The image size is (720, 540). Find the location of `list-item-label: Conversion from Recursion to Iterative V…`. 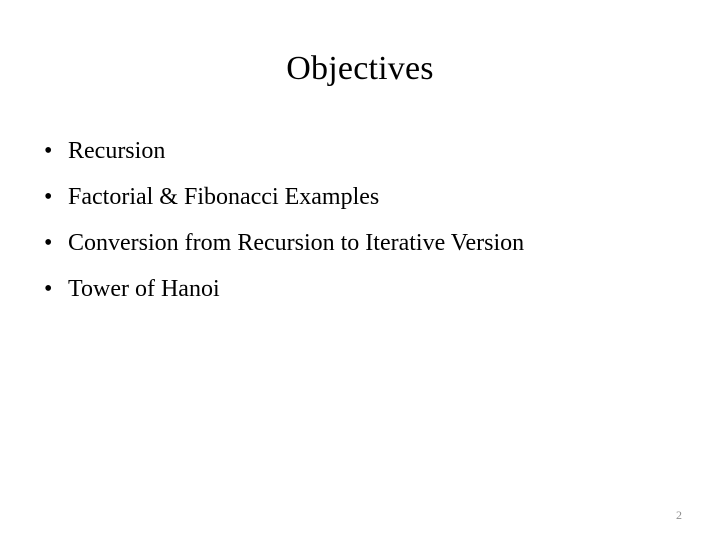

list-item-label: Conversion from Recursion to Iterative V… is located at coordinates (296, 243).